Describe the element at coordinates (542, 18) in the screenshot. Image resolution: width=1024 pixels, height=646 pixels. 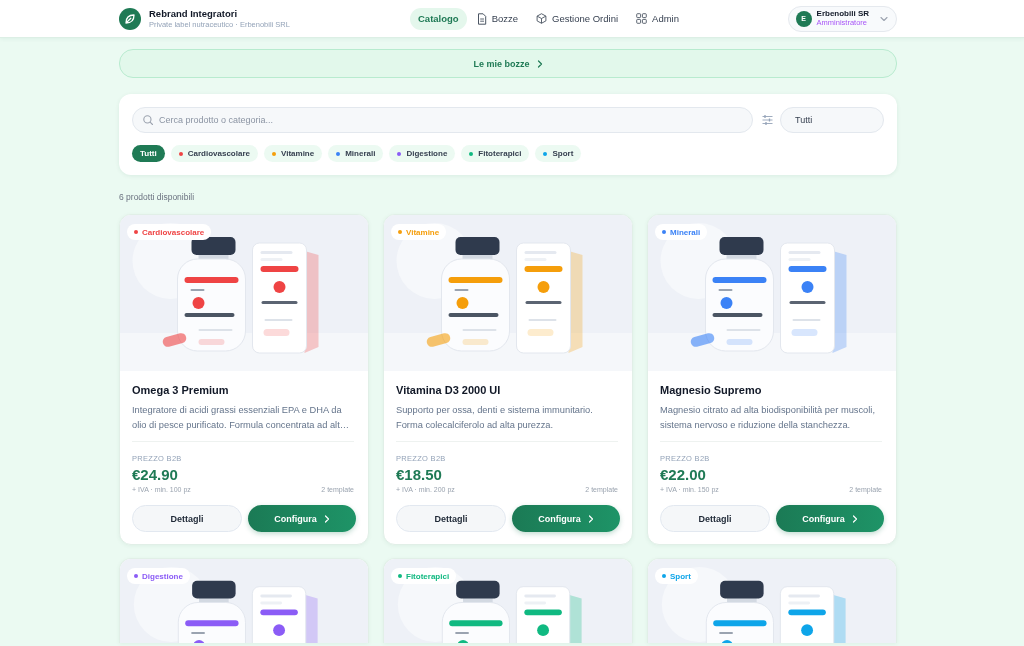
I see `box-icon` at that location.